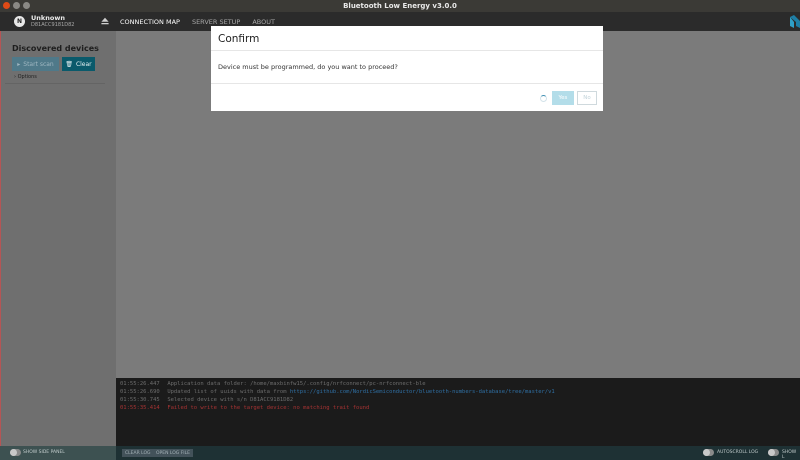 The width and height of the screenshot is (800, 460). I want to click on log-message: Updated list of uuids with data from, so click(228, 392).